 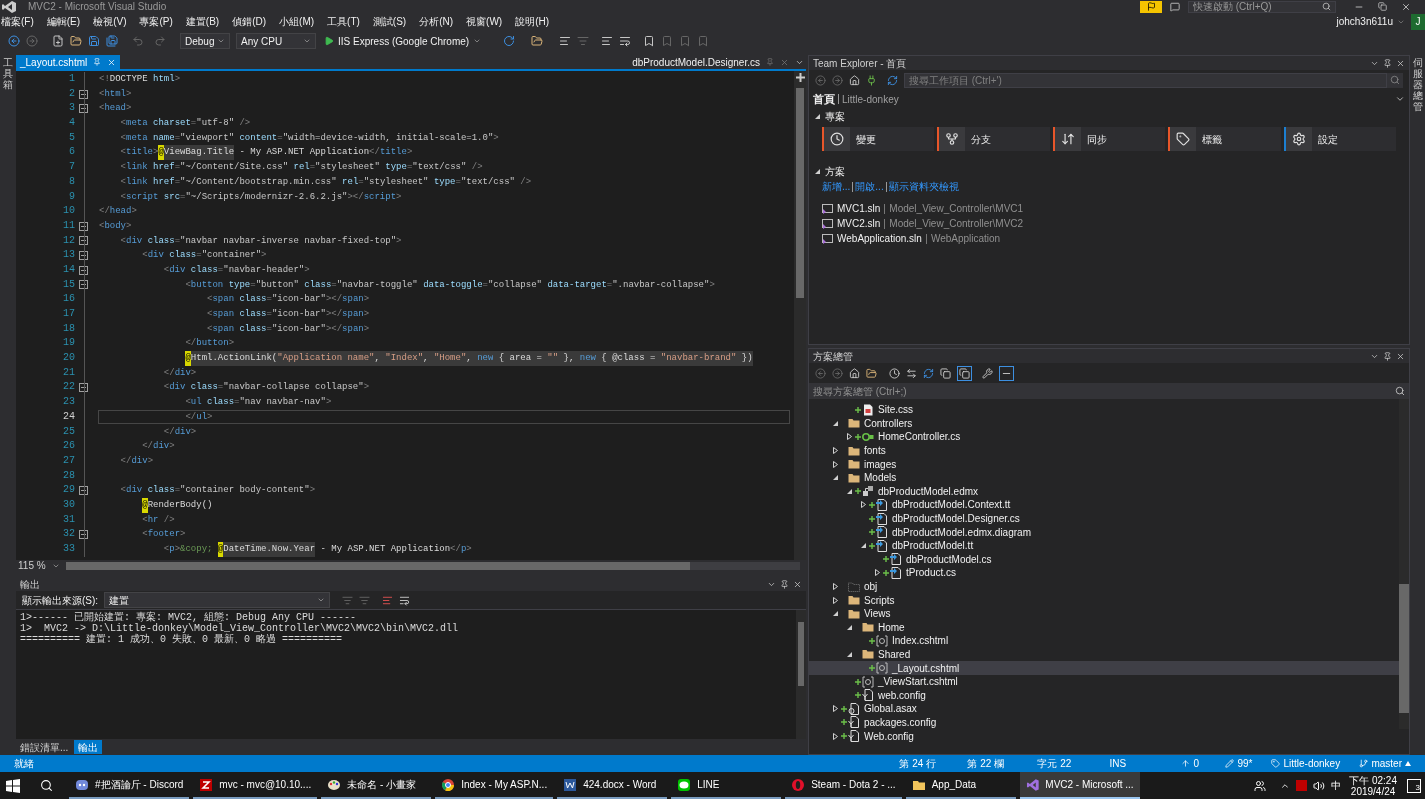 What do you see at coordinates (276, 41) in the screenshot?
I see `platform-dropdown: Any CPU` at bounding box center [276, 41].